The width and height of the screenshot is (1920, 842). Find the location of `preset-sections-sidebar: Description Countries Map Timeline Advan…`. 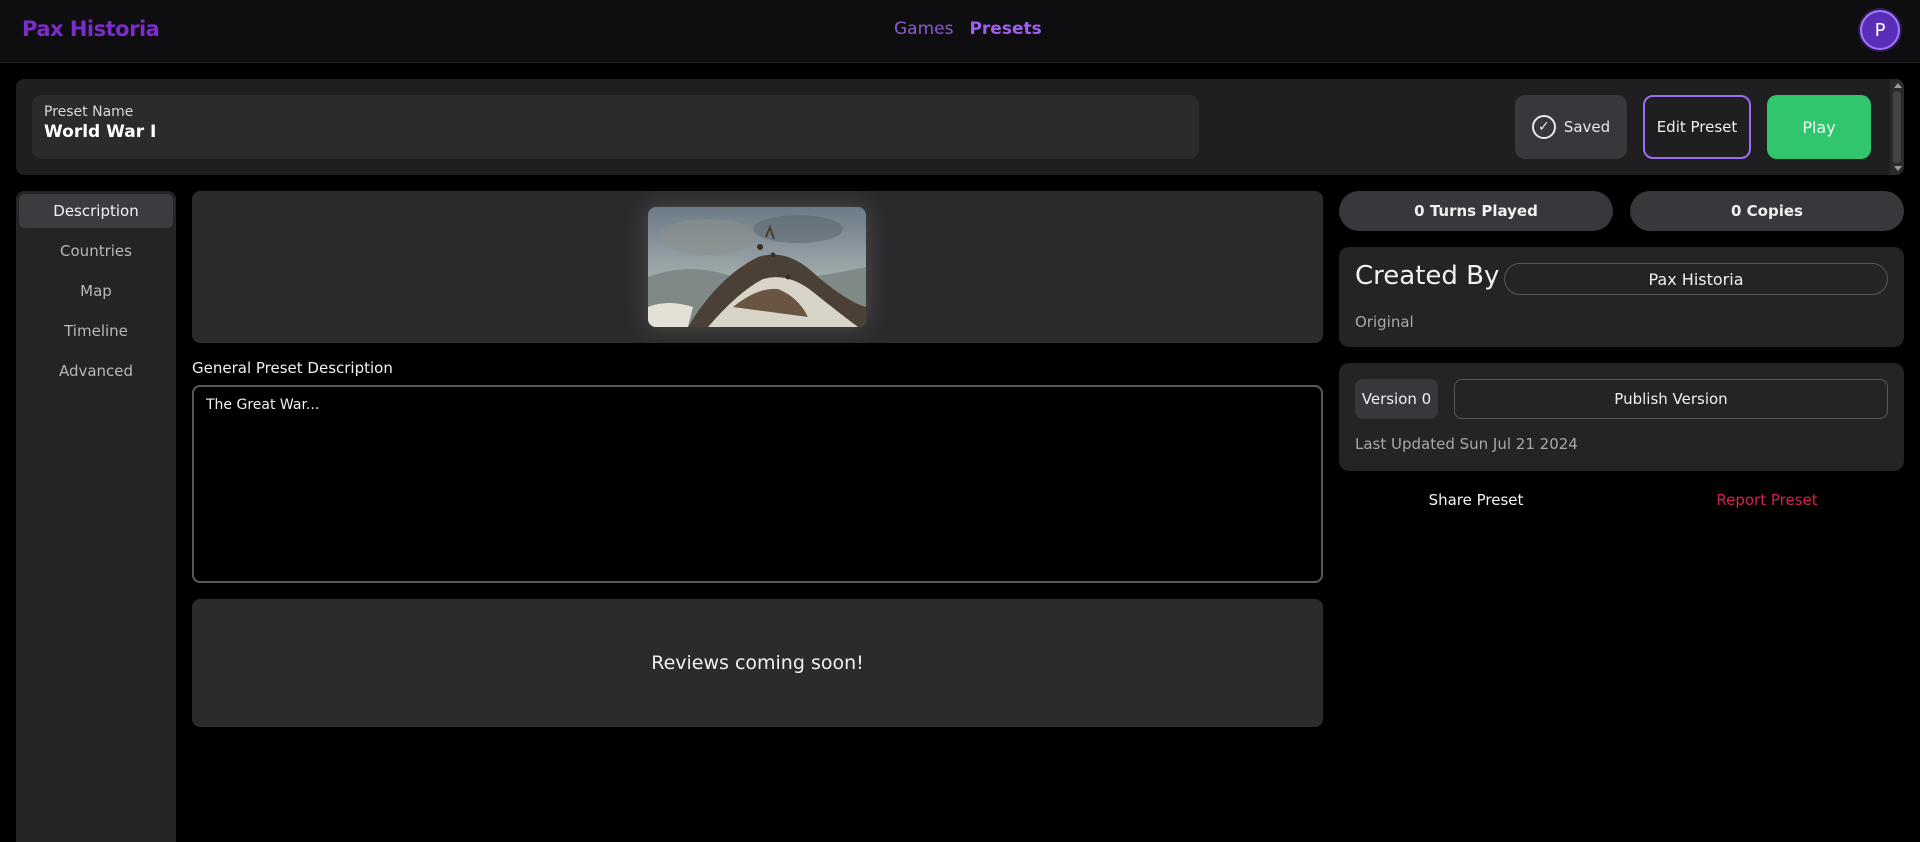

preset-sections-sidebar: Description Countries Map Timeline Advan… is located at coordinates (96, 516).